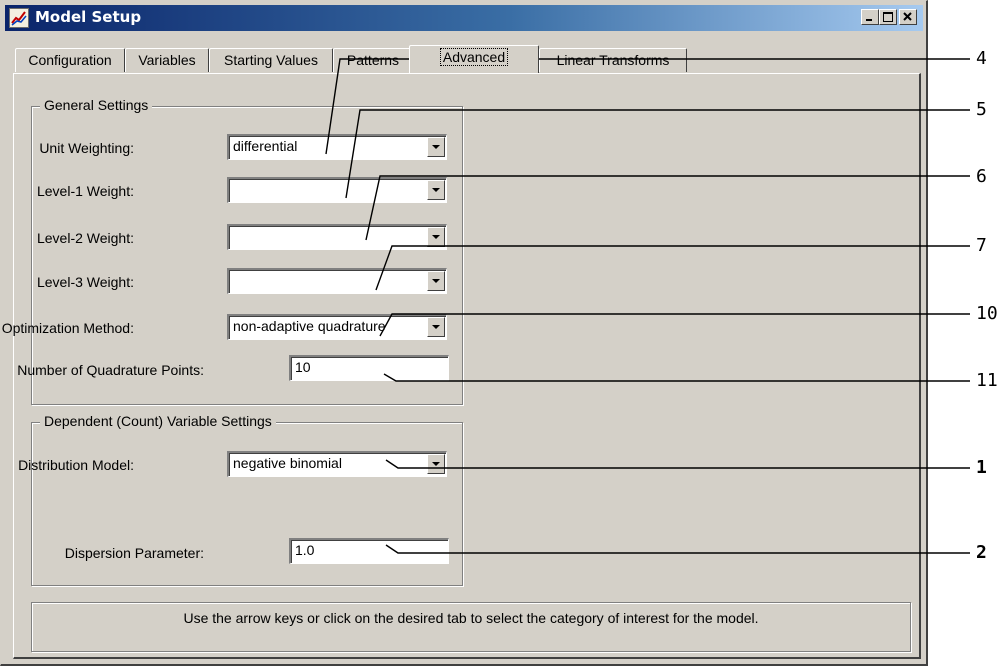 This screenshot has height=666, width=1008. I want to click on optimization-method-dropdown-button, so click(436, 327).